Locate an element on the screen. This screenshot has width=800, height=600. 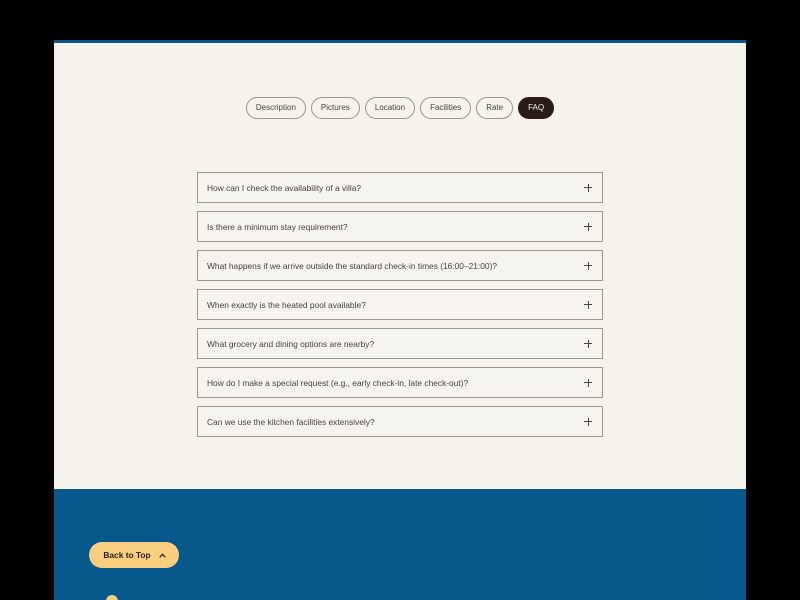
chevron-up-icon is located at coordinates (162, 556).